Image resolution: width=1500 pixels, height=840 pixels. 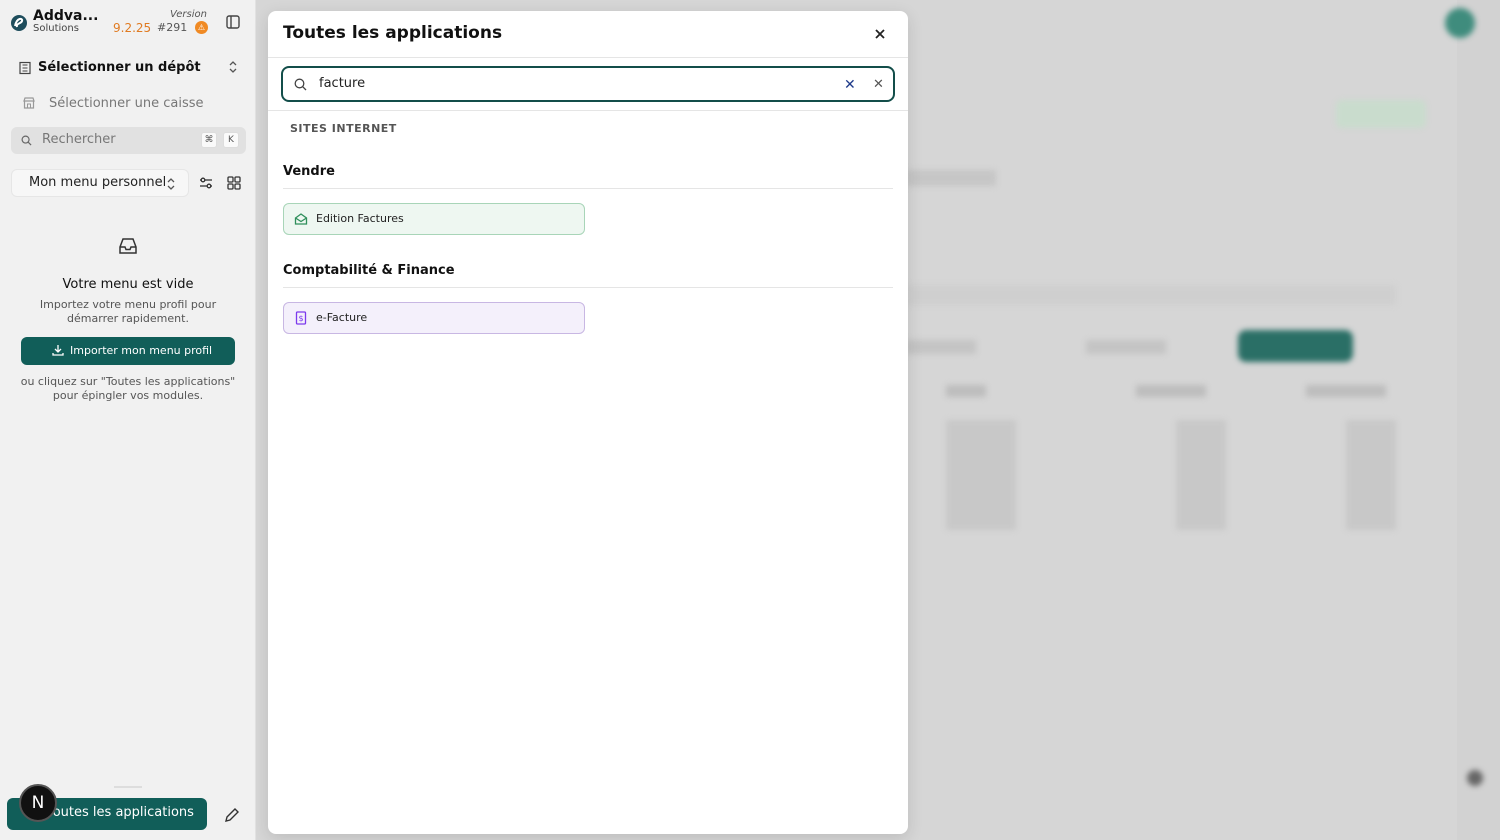 What do you see at coordinates (850, 85) in the screenshot?
I see `clear-search-icon: ✕` at bounding box center [850, 85].